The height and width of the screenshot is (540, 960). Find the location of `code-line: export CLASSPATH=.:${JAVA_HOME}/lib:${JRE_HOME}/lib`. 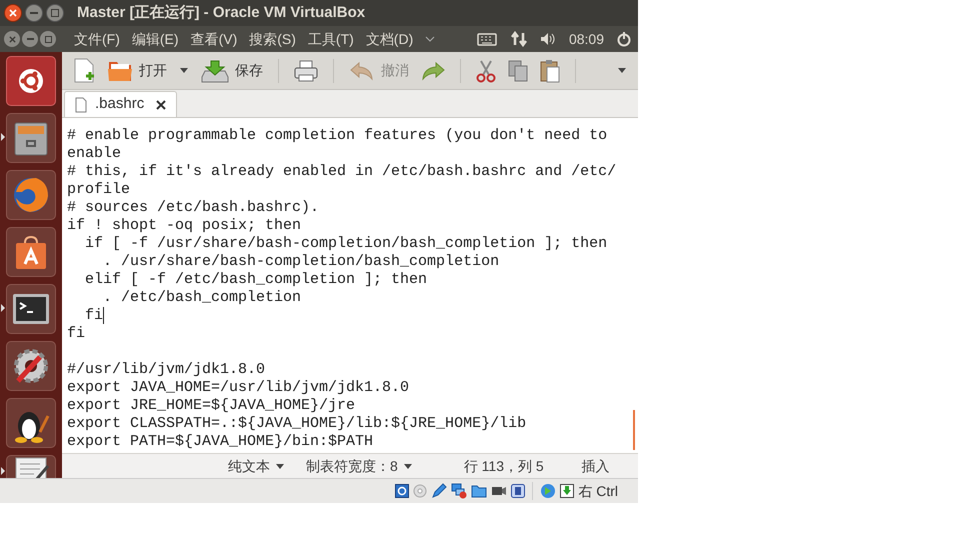

code-line: export CLASSPATH=.:${JAVA_HOME}/lib:${JRE_HOME}/lib is located at coordinates (296, 424).